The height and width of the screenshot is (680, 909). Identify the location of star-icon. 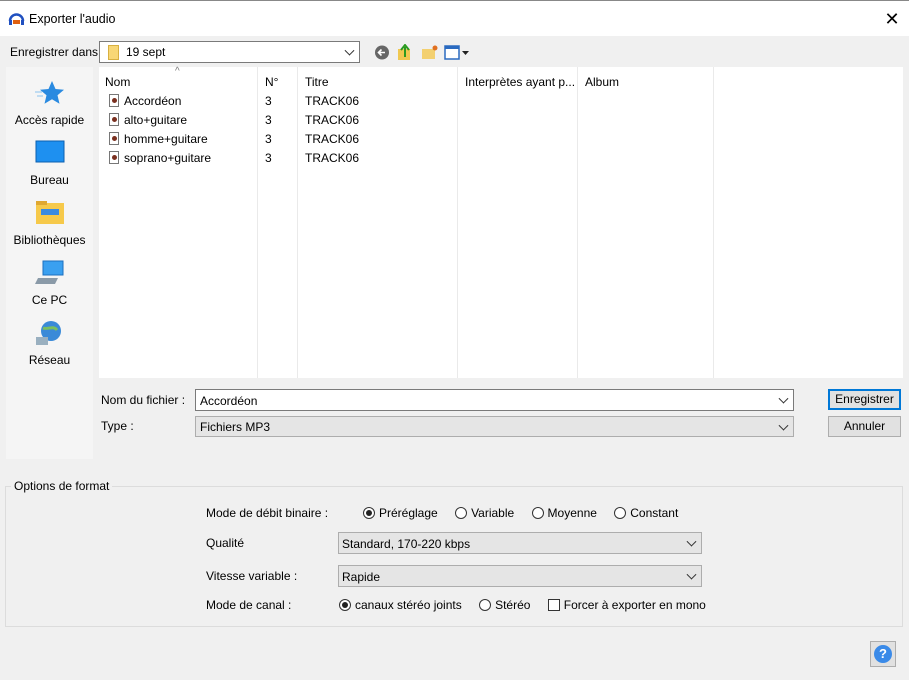
(49, 92).